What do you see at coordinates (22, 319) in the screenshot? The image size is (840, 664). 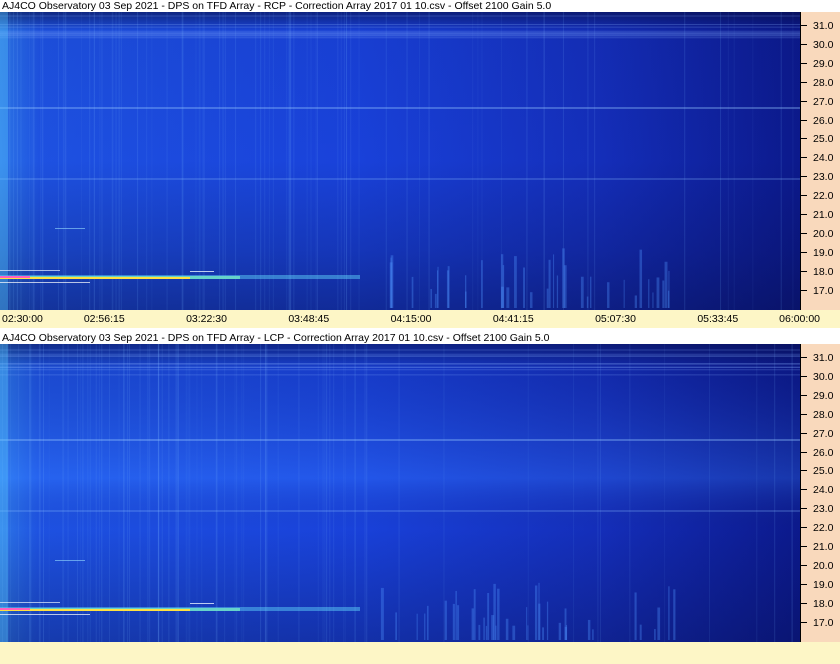 I see `time-tick-label: 02:30:00` at bounding box center [22, 319].